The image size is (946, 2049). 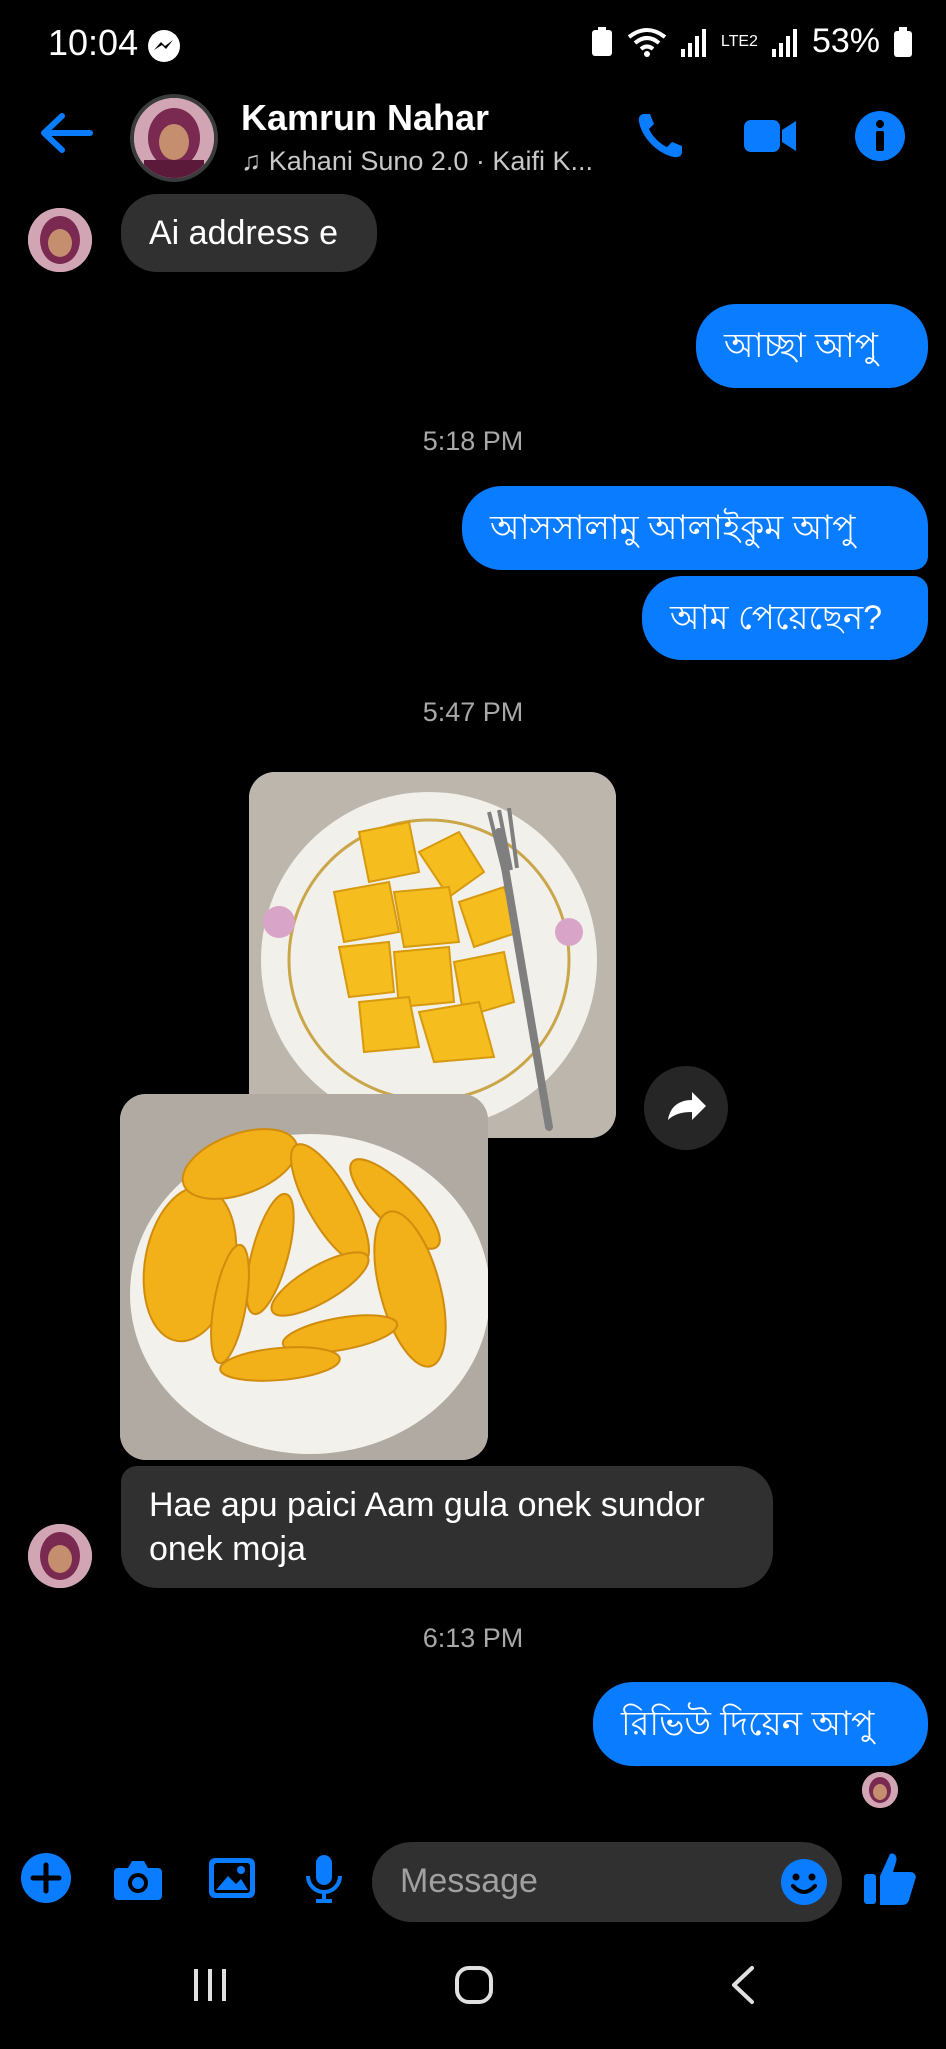 I want to click on back-icon, so click(x=744, y=1985).